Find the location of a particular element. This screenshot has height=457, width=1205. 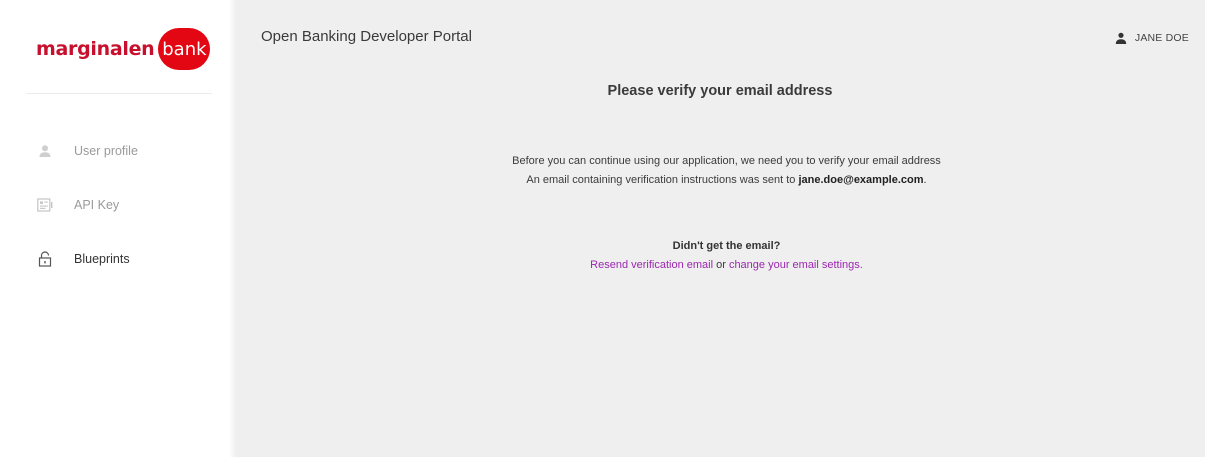

sidebar-item-label: User profile is located at coordinates (106, 151).